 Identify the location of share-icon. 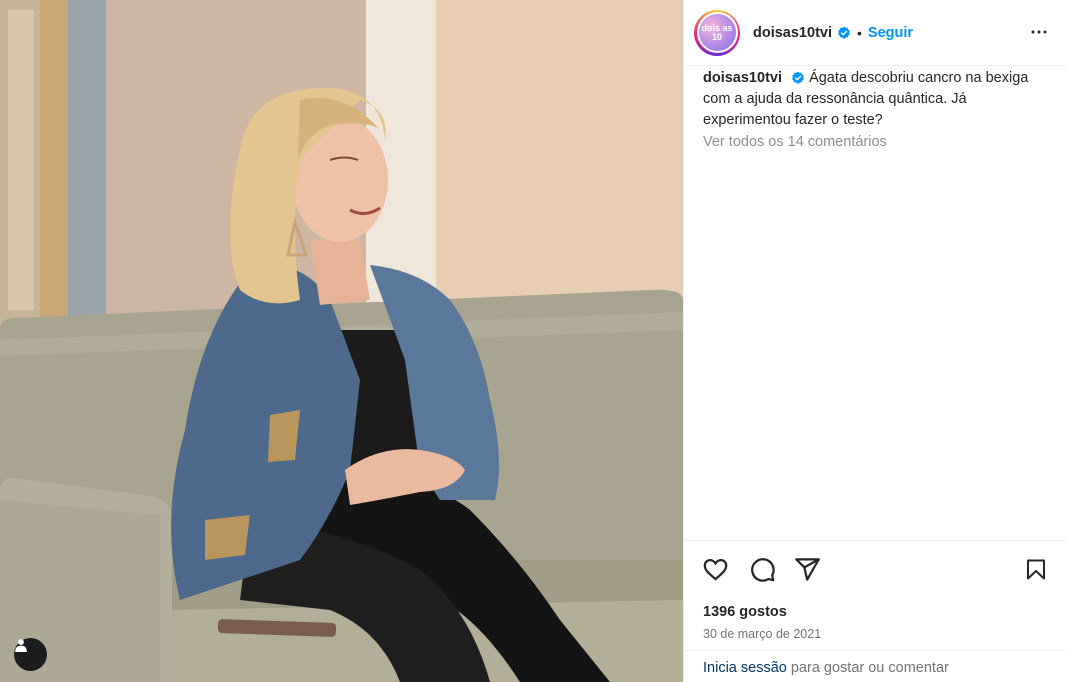
(807, 572).